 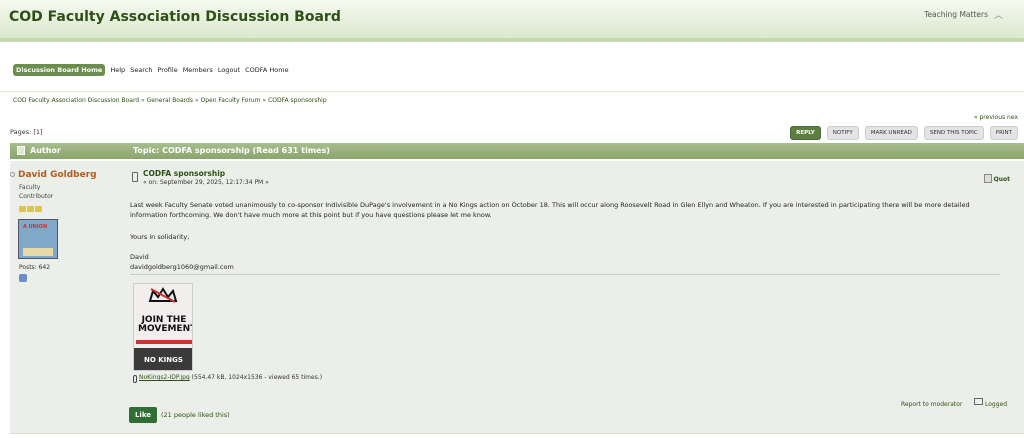 I want to click on post-subject: CODFA sponsorship, so click(x=184, y=173).